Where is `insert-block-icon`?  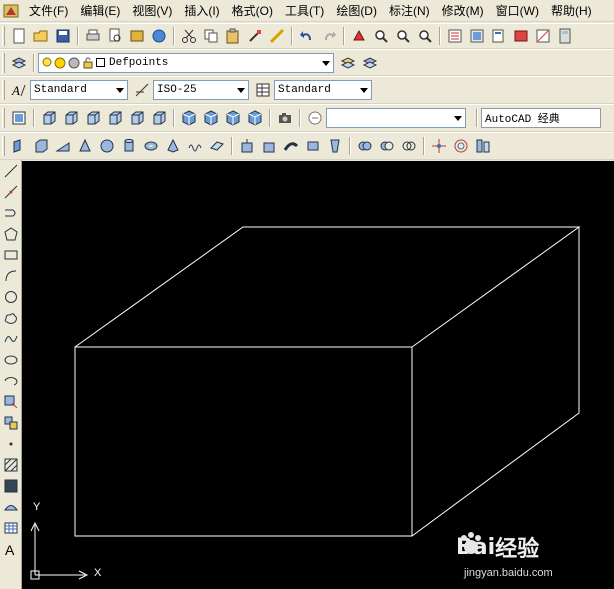
insert-block-icon is located at coordinates (11, 402).